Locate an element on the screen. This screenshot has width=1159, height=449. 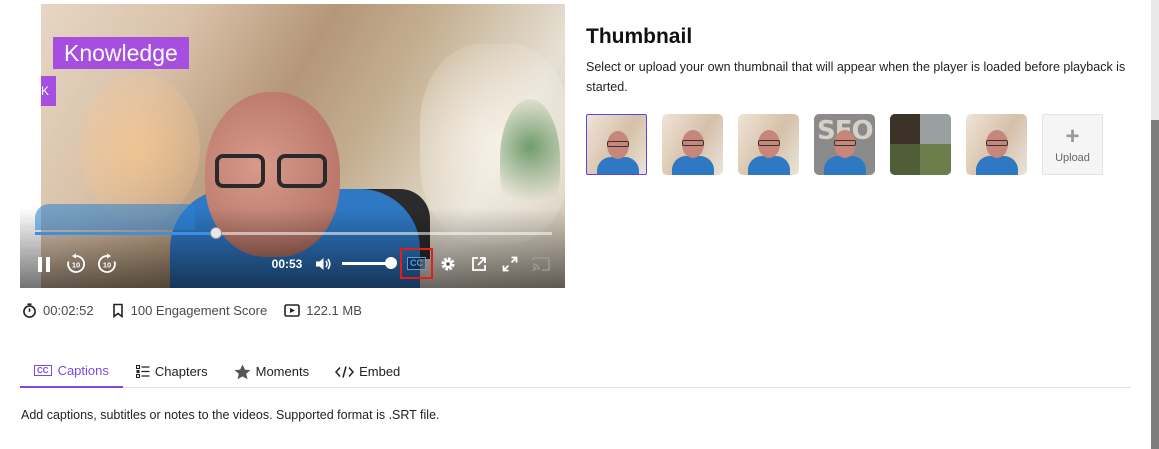
gear-icon is located at coordinates (448, 264).